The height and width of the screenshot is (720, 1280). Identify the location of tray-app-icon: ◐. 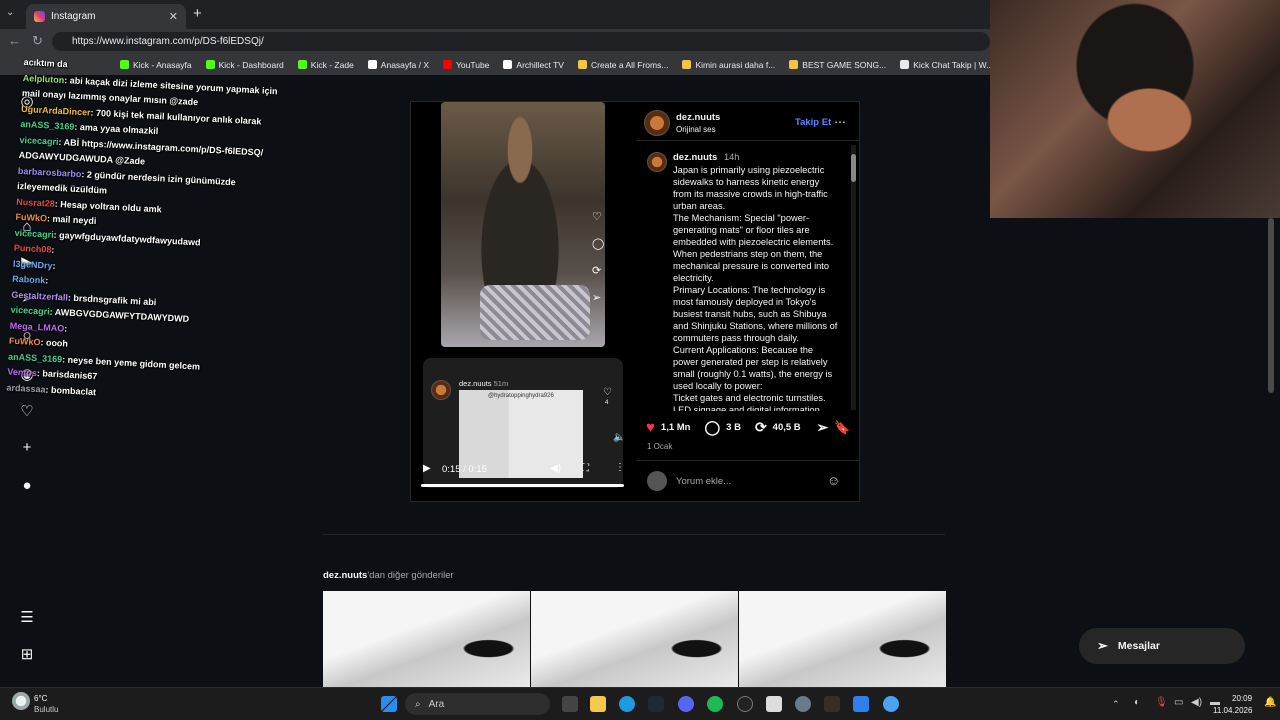
(1137, 702).